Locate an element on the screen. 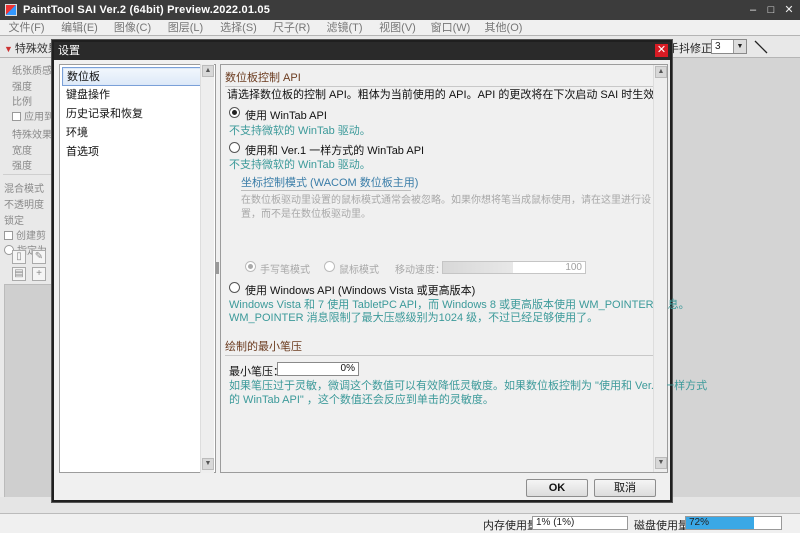 Image resolution: width=800 pixels, height=533 pixels. menu-select: 选择(S) is located at coordinates (238, 27).